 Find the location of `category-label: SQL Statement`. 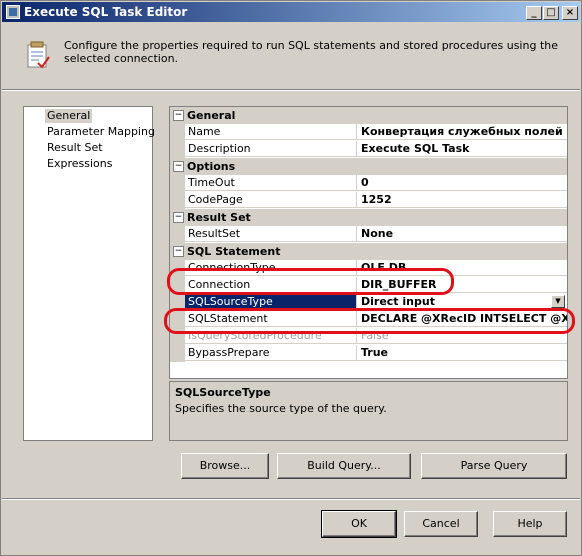

category-label: SQL Statement is located at coordinates (234, 251).